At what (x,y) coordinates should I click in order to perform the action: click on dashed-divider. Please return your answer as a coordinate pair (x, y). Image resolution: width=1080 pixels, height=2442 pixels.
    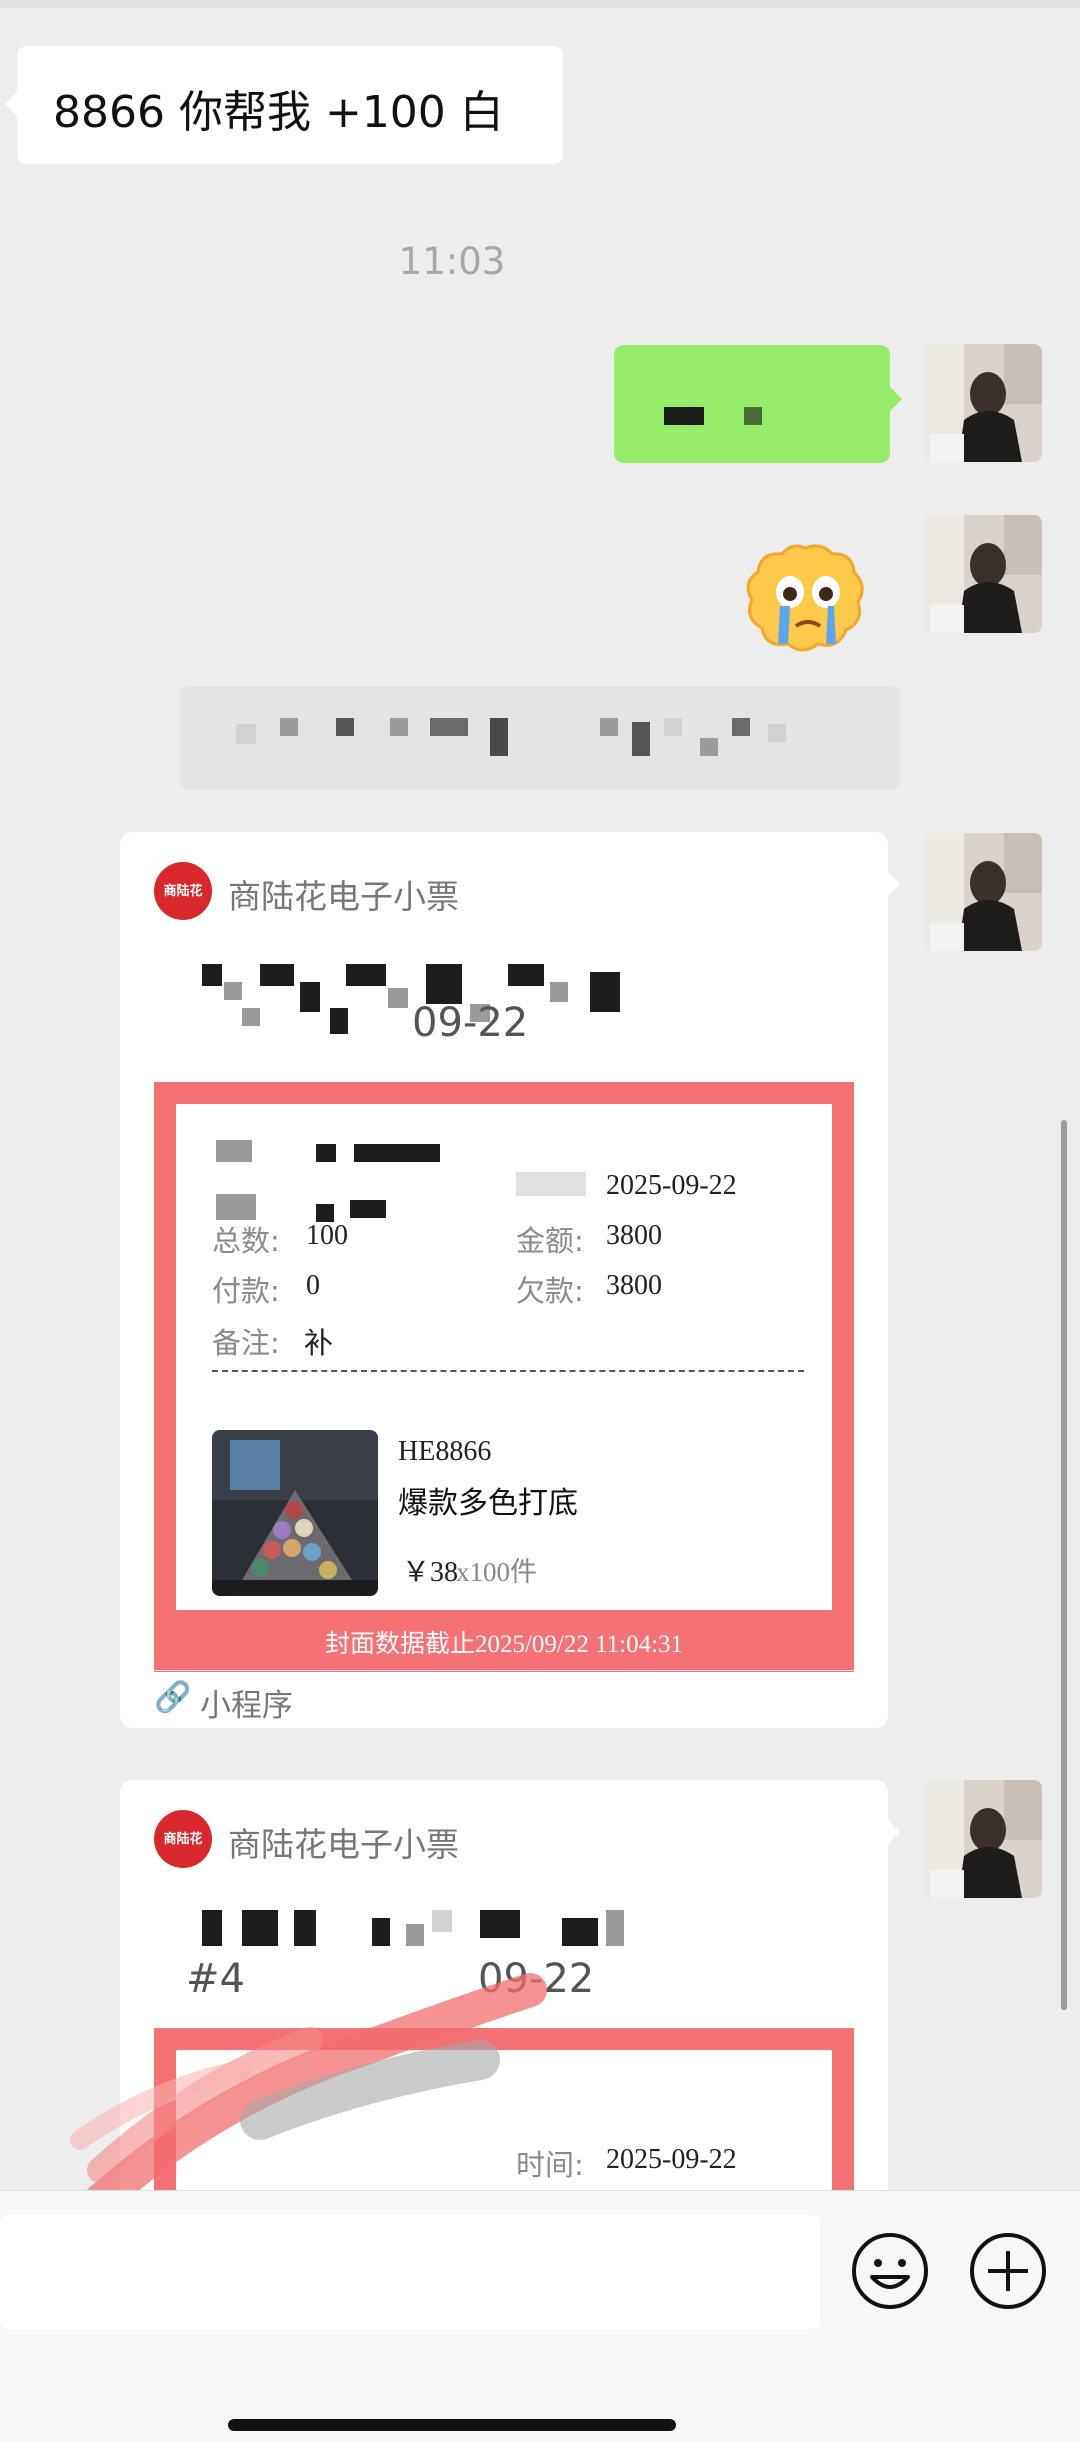
    Looking at the image, I should click on (508, 1371).